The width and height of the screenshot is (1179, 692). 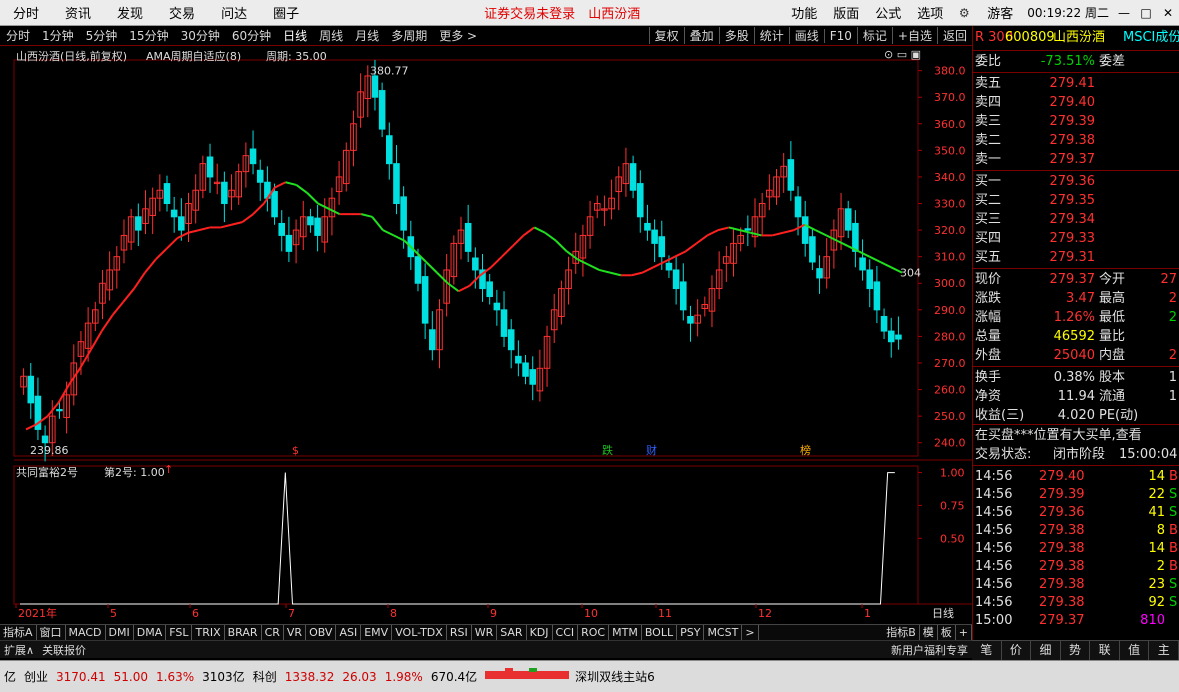 What do you see at coordinates (349, 632) in the screenshot?
I see `indicator-tab: ASI` at bounding box center [349, 632].